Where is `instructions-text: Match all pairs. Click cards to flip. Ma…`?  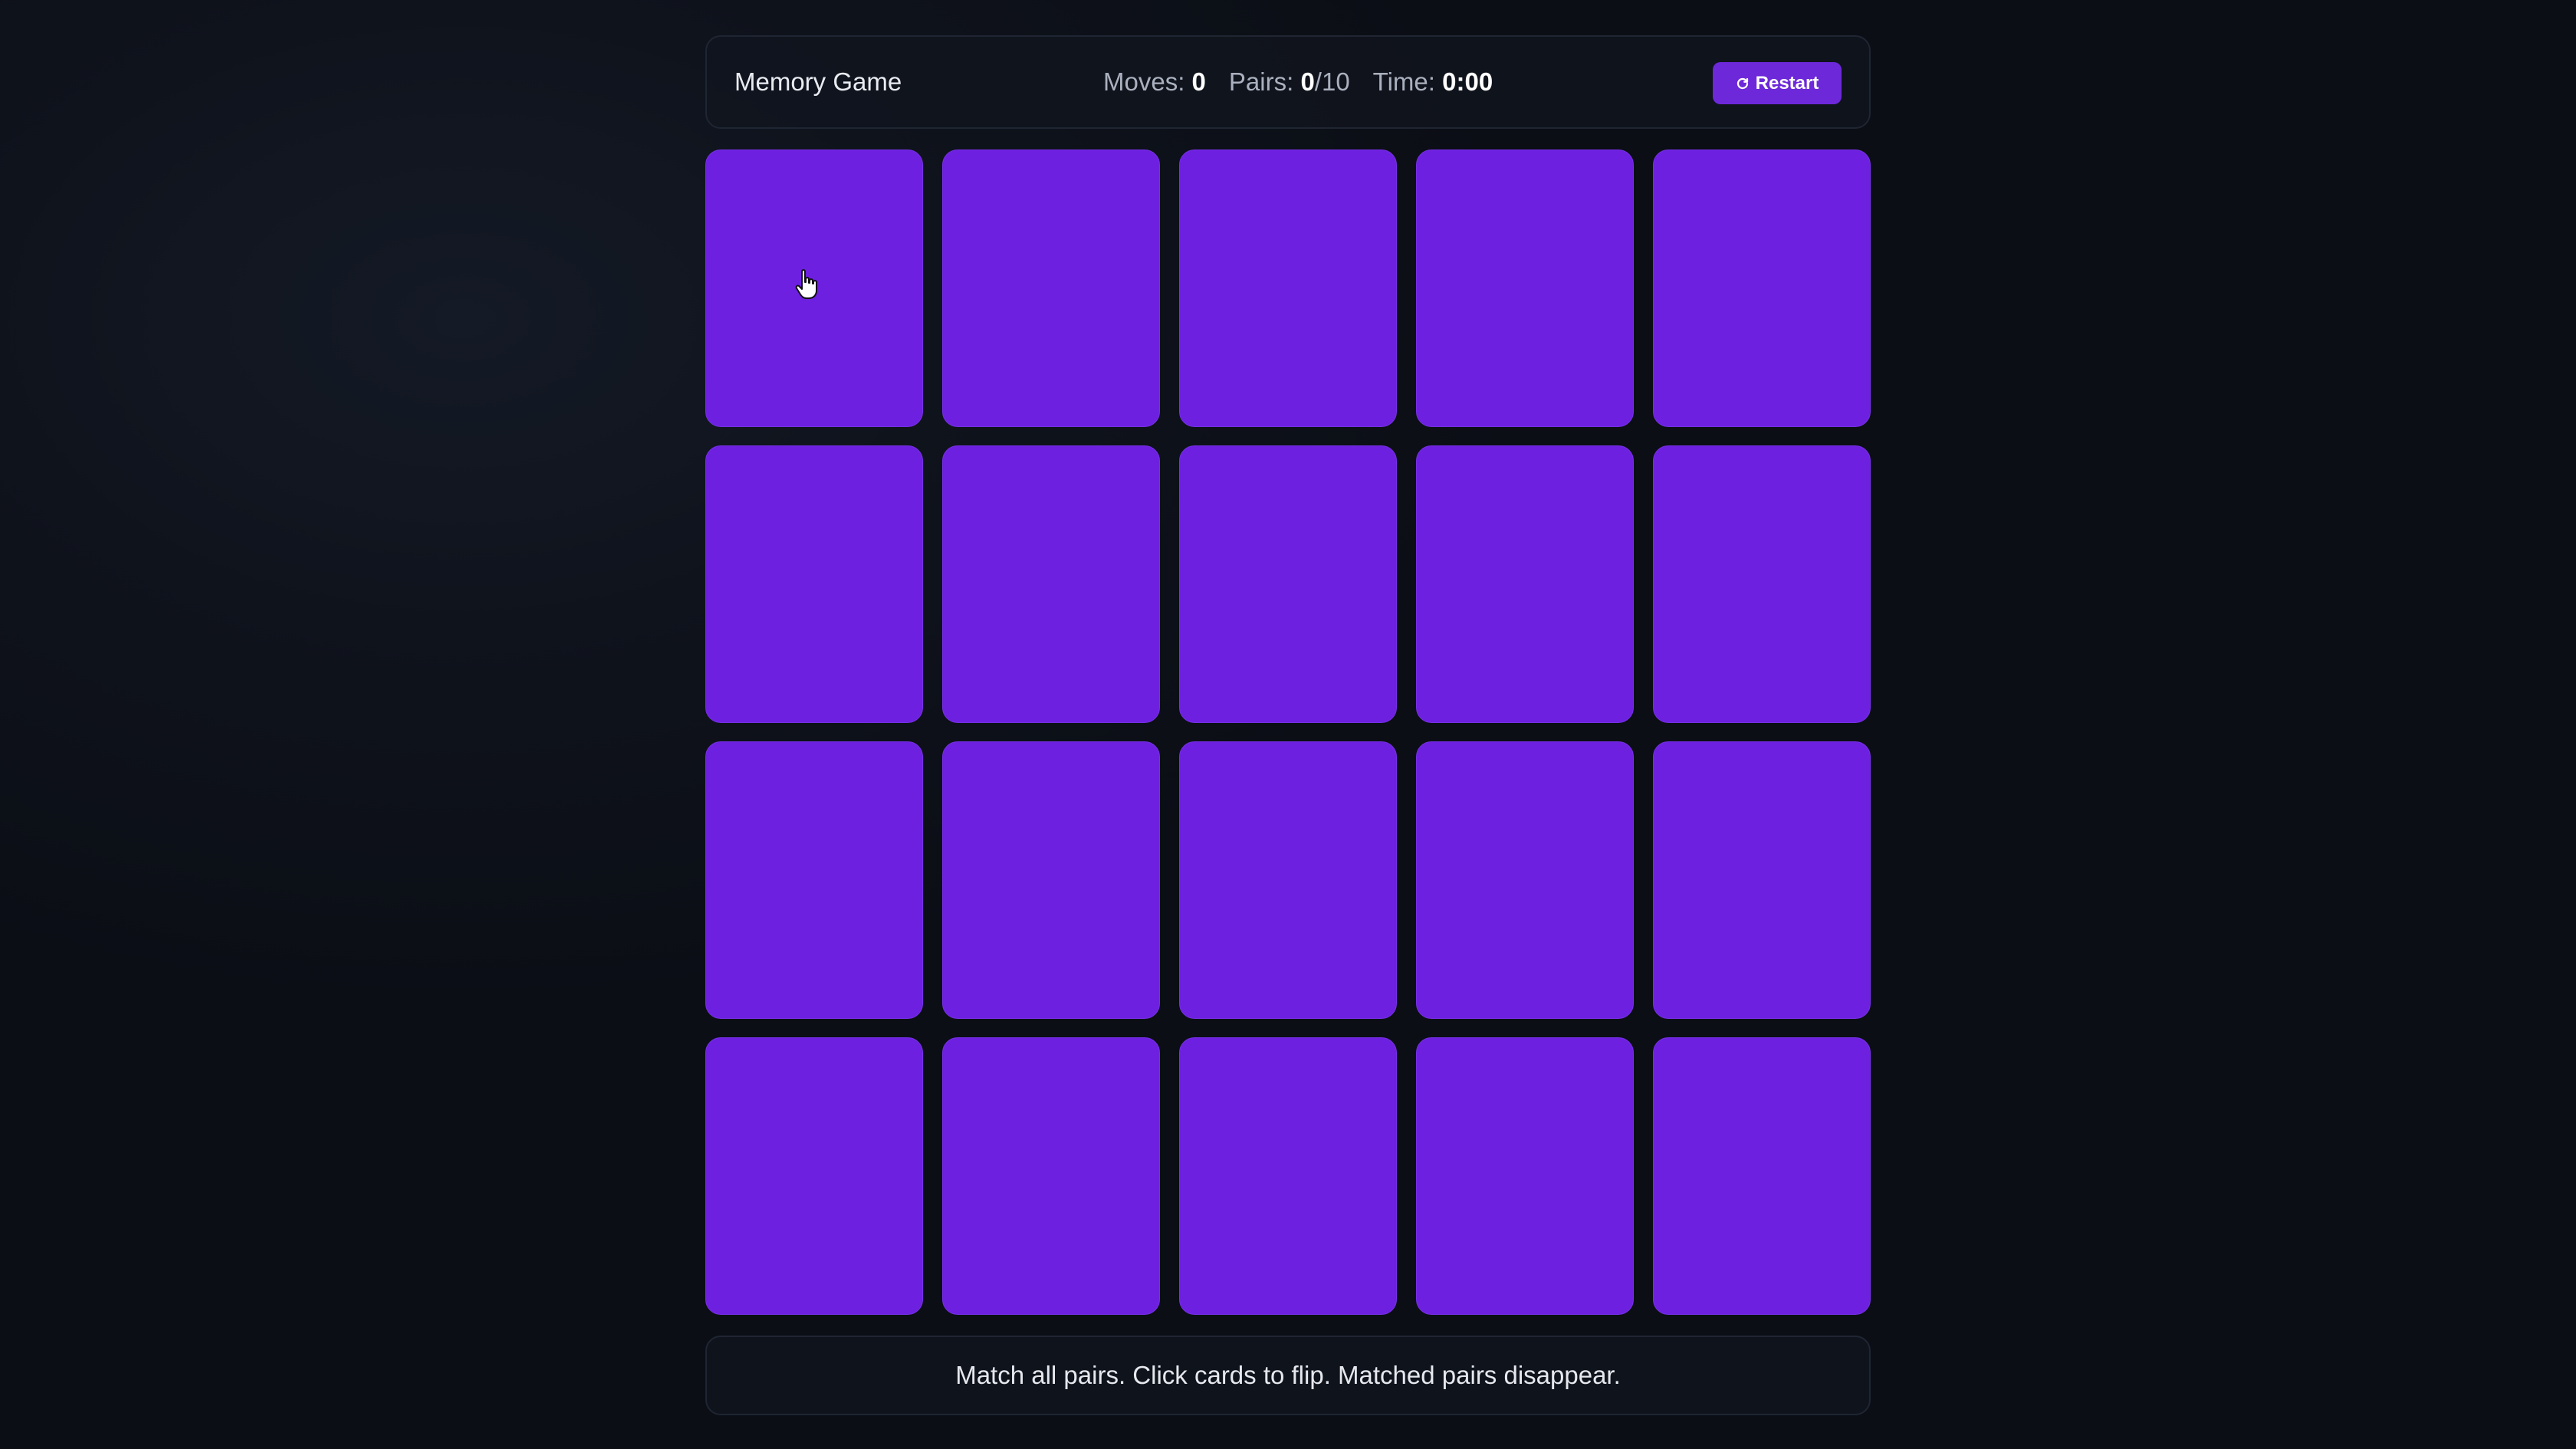 instructions-text: Match all pairs. Click cards to flip. Ma… is located at coordinates (1288, 1375).